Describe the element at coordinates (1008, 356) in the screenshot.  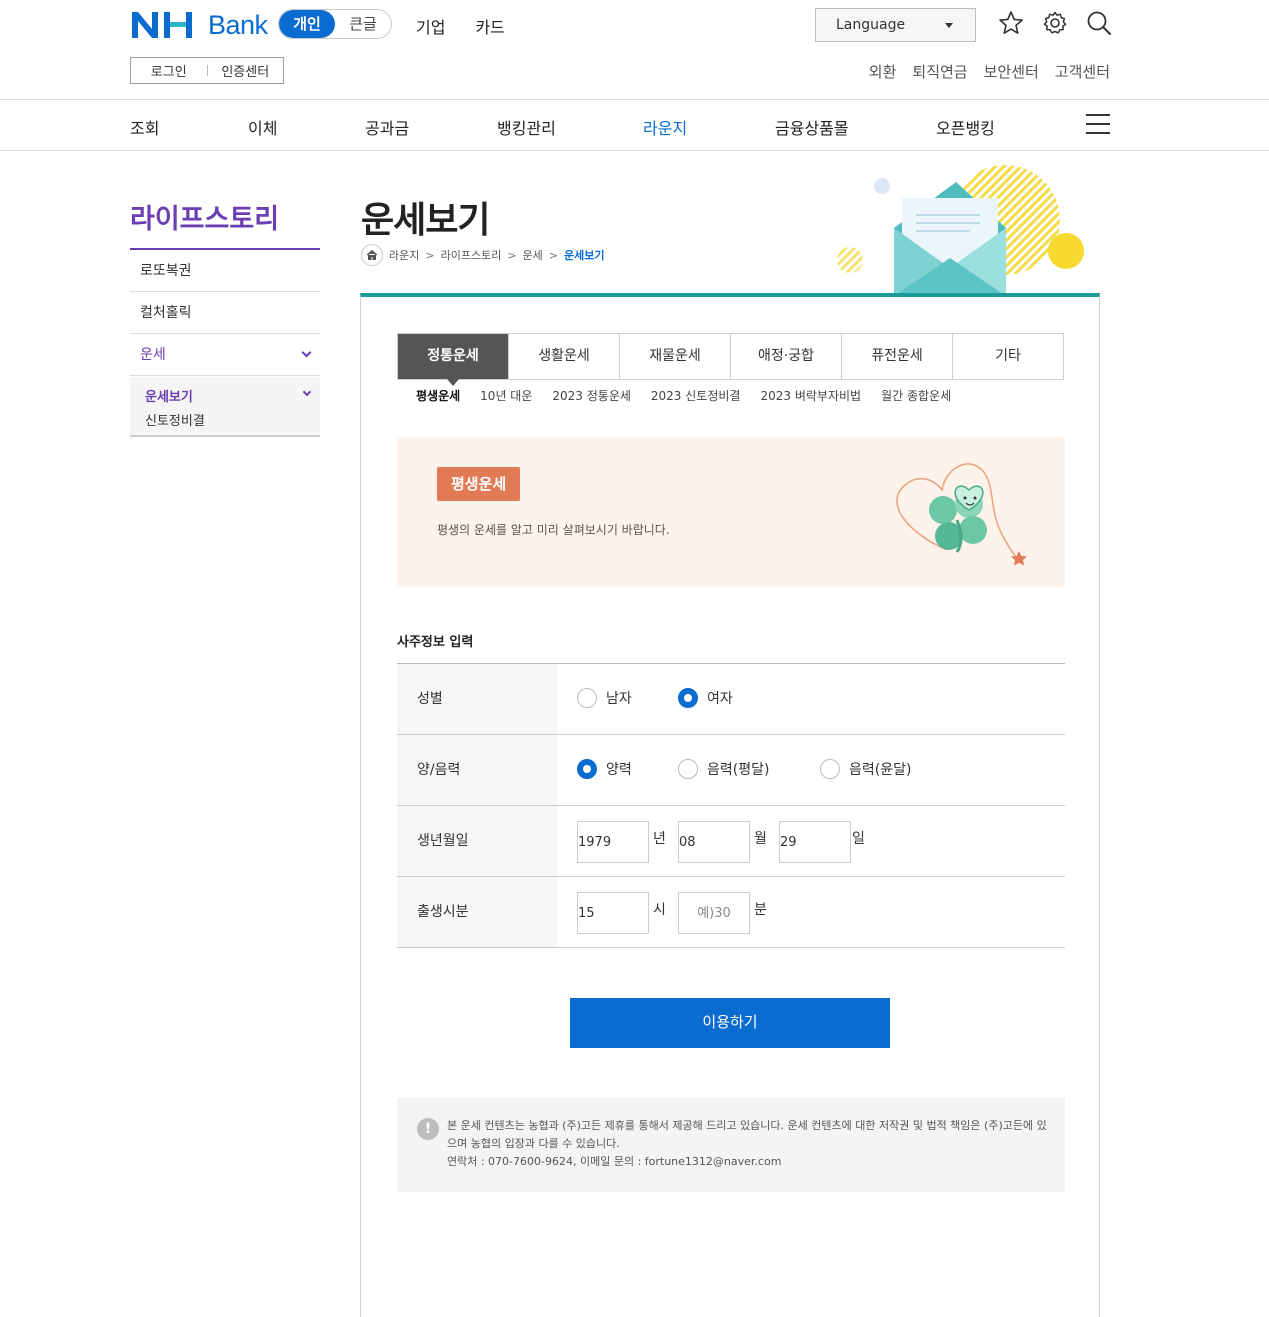
I see `tab-other: 기타` at that location.